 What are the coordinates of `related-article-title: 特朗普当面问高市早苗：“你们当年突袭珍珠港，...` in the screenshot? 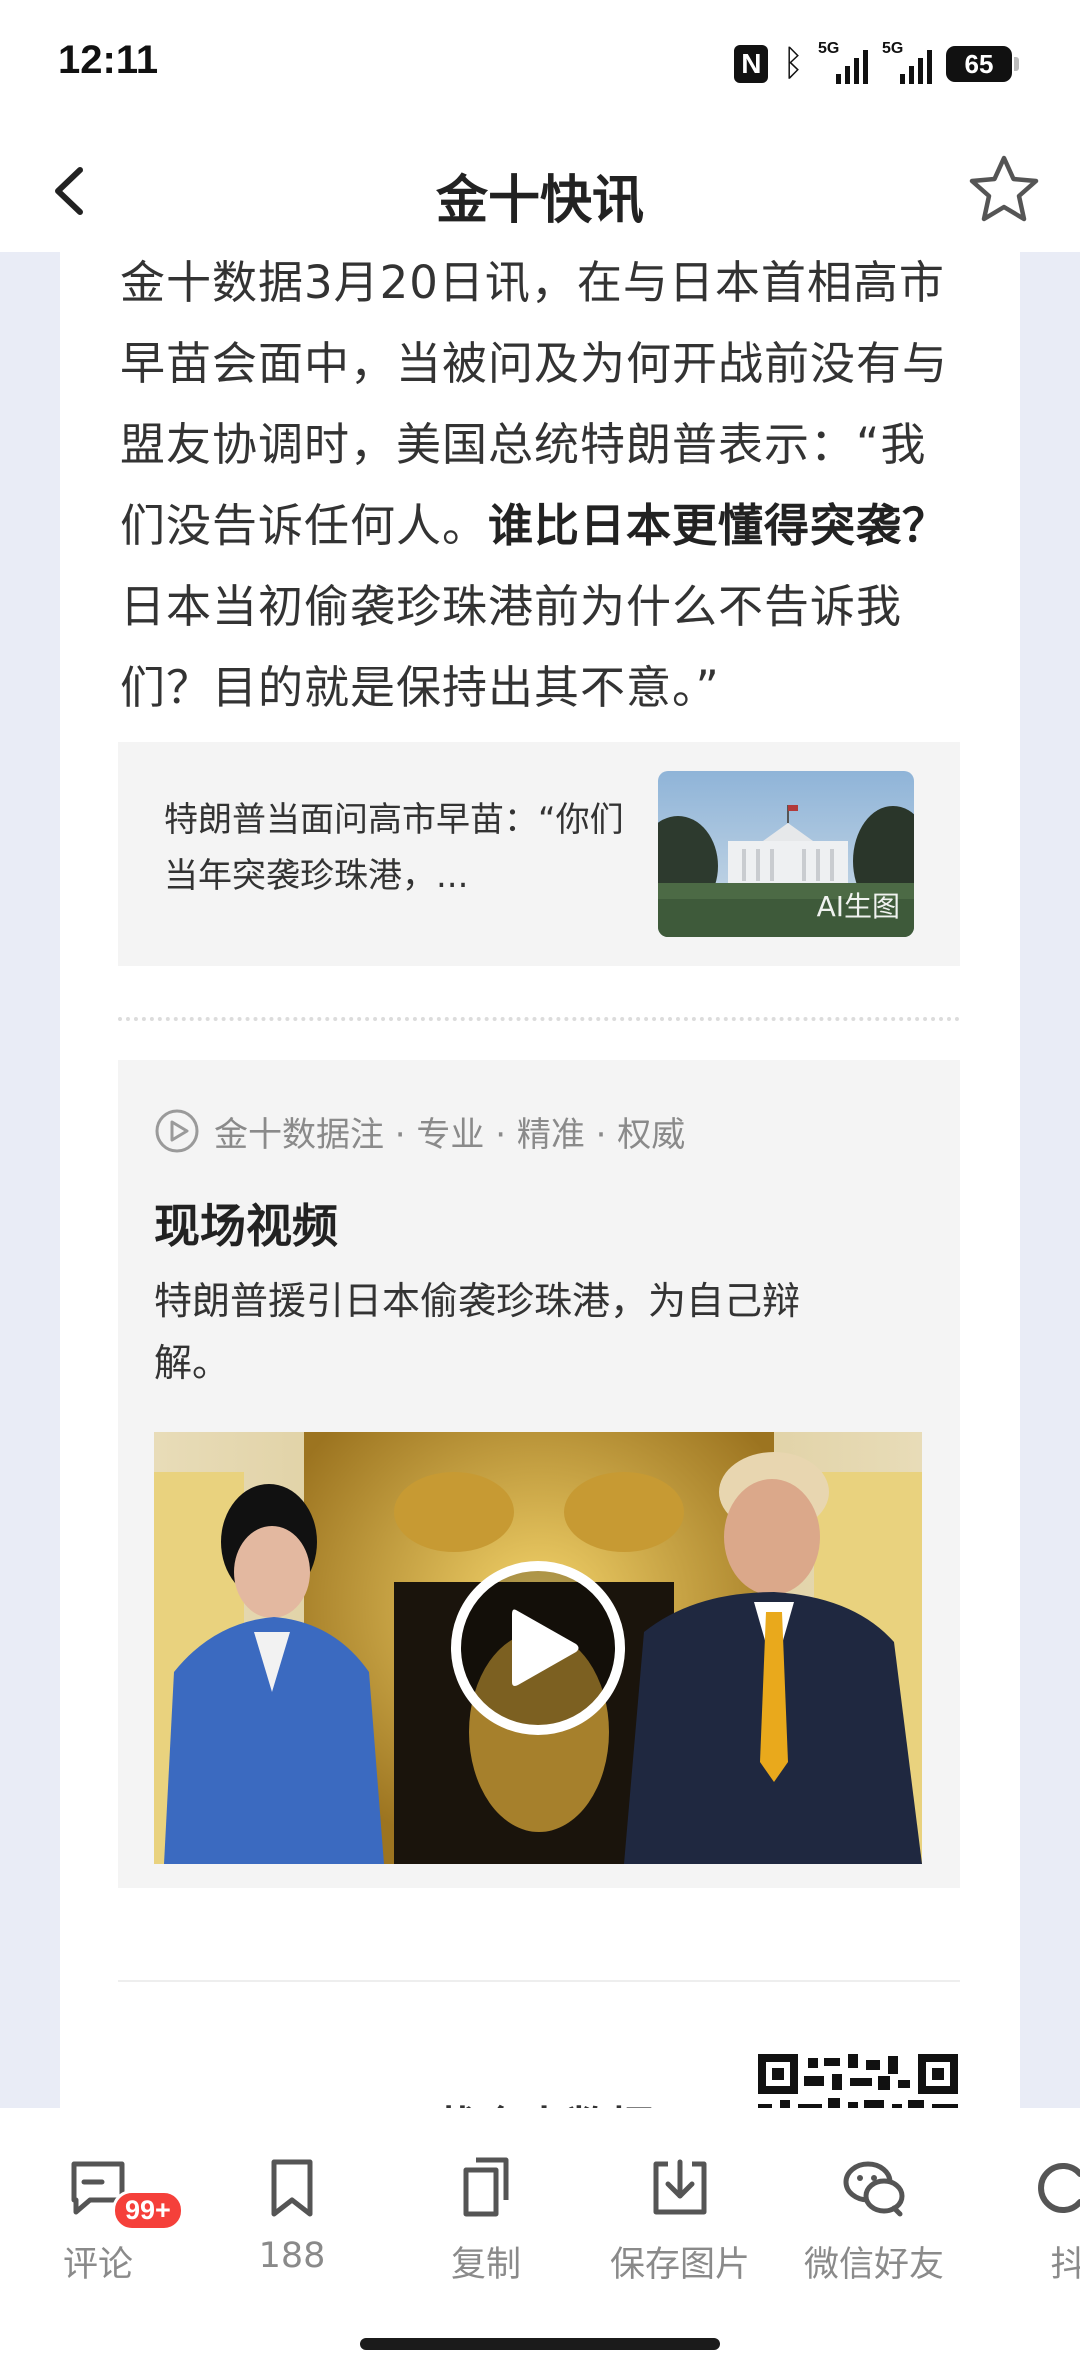 It's located at (394, 848).